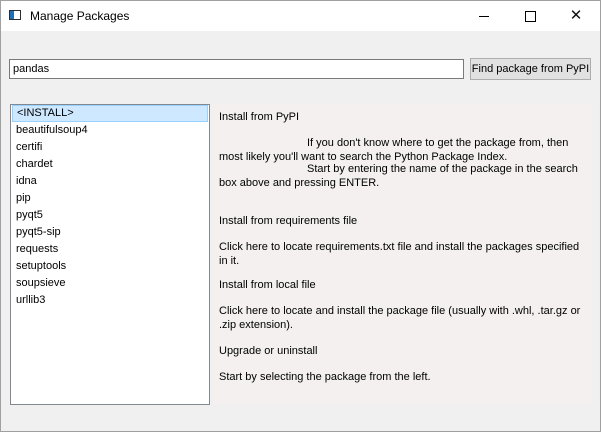 Image resolution: width=601 pixels, height=432 pixels. What do you see at coordinates (110, 215) in the screenshot?
I see `package-list-item: pyqt5` at bounding box center [110, 215].